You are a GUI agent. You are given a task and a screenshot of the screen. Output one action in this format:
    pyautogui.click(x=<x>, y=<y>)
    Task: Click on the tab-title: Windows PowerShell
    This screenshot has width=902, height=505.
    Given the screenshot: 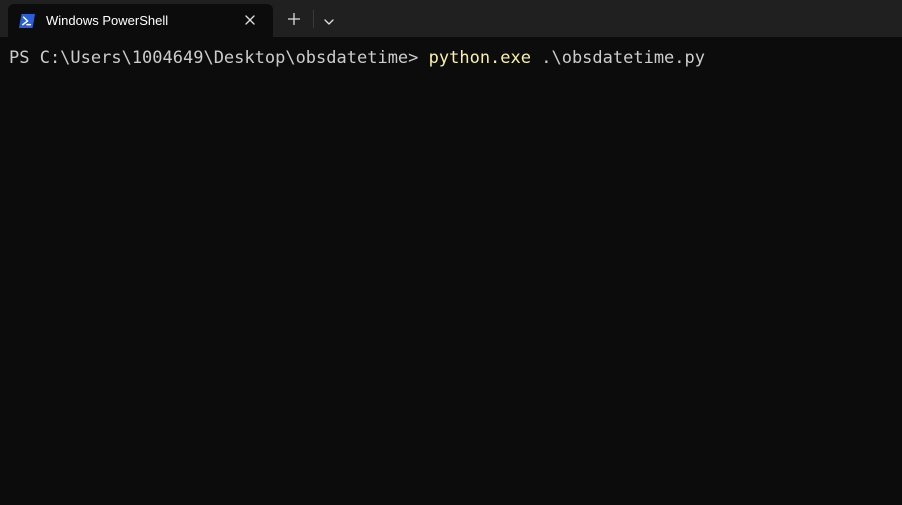 What is the action you would take?
    pyautogui.click(x=107, y=20)
    